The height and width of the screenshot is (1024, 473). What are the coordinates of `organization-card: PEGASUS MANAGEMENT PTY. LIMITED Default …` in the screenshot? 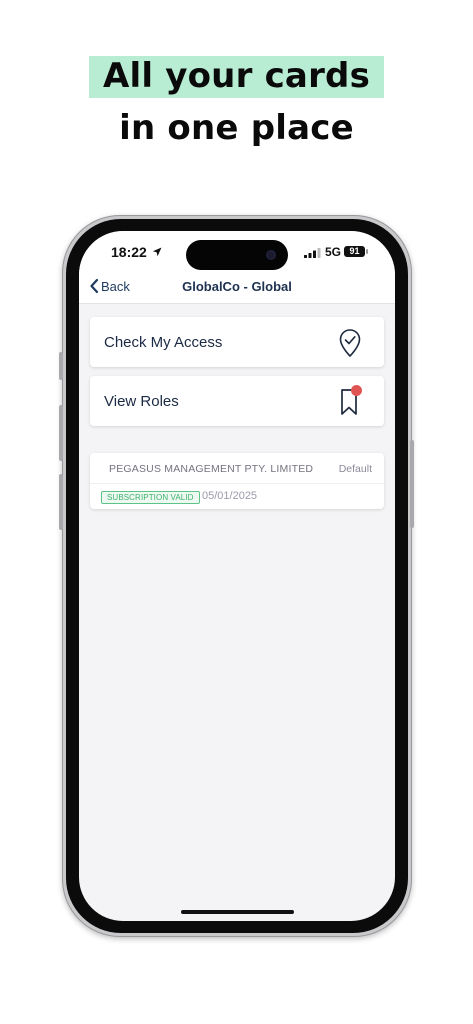 It's located at (237, 481).